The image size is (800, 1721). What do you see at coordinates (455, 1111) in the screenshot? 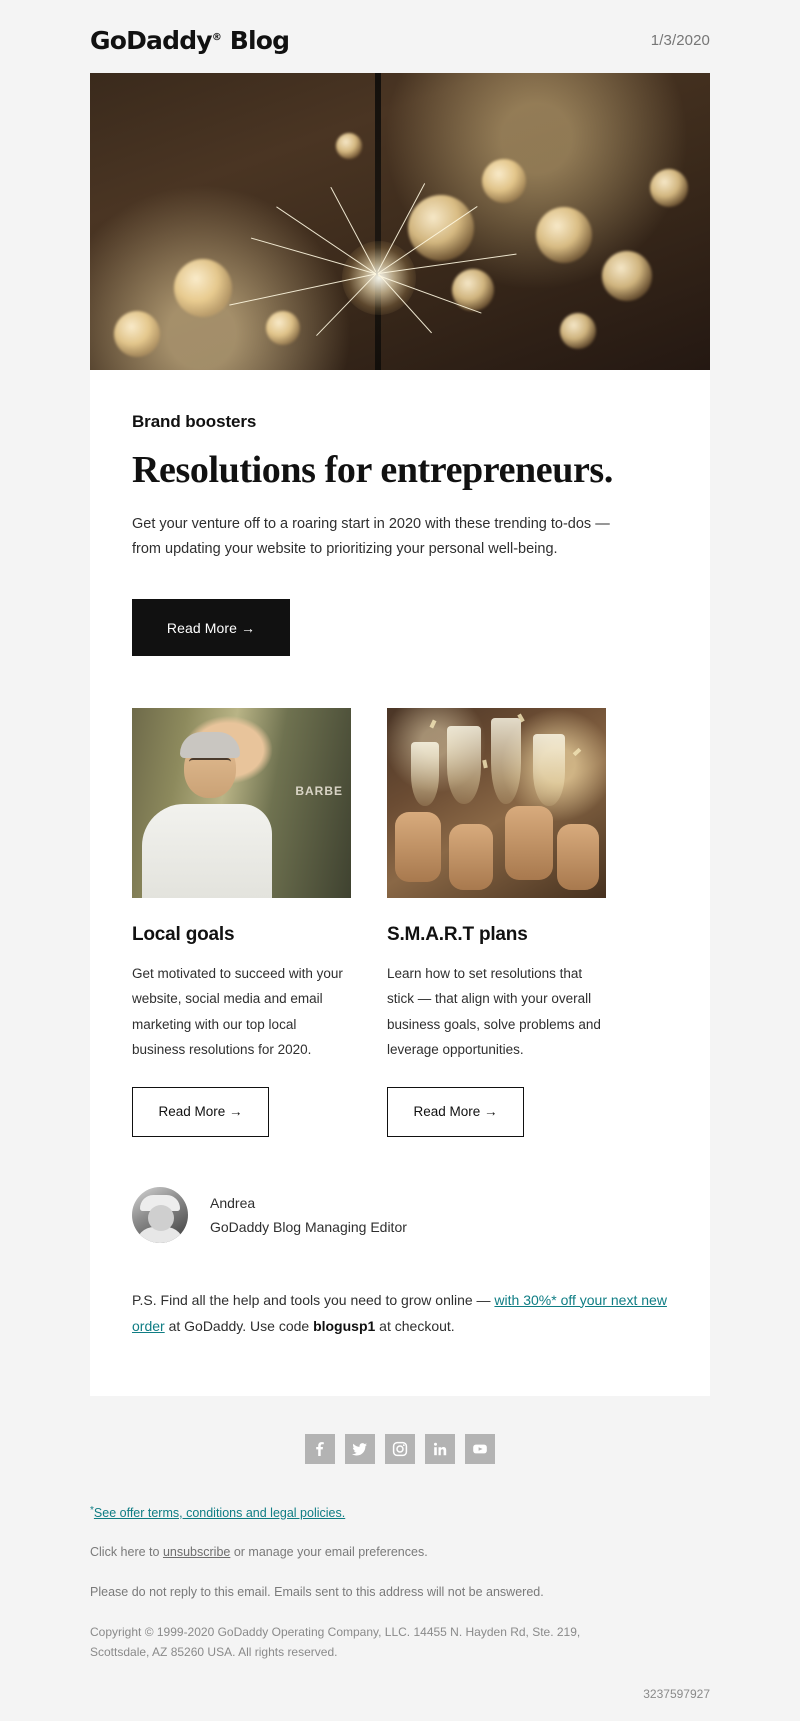
I see `read-more-button-smart-plans: Read More →` at bounding box center [455, 1111].